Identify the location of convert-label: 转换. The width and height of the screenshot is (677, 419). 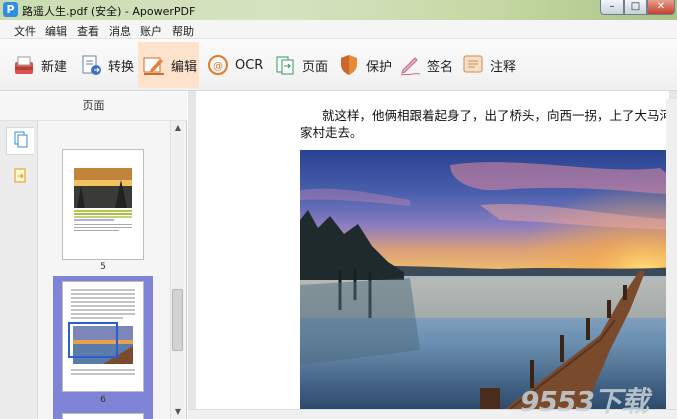
(121, 67).